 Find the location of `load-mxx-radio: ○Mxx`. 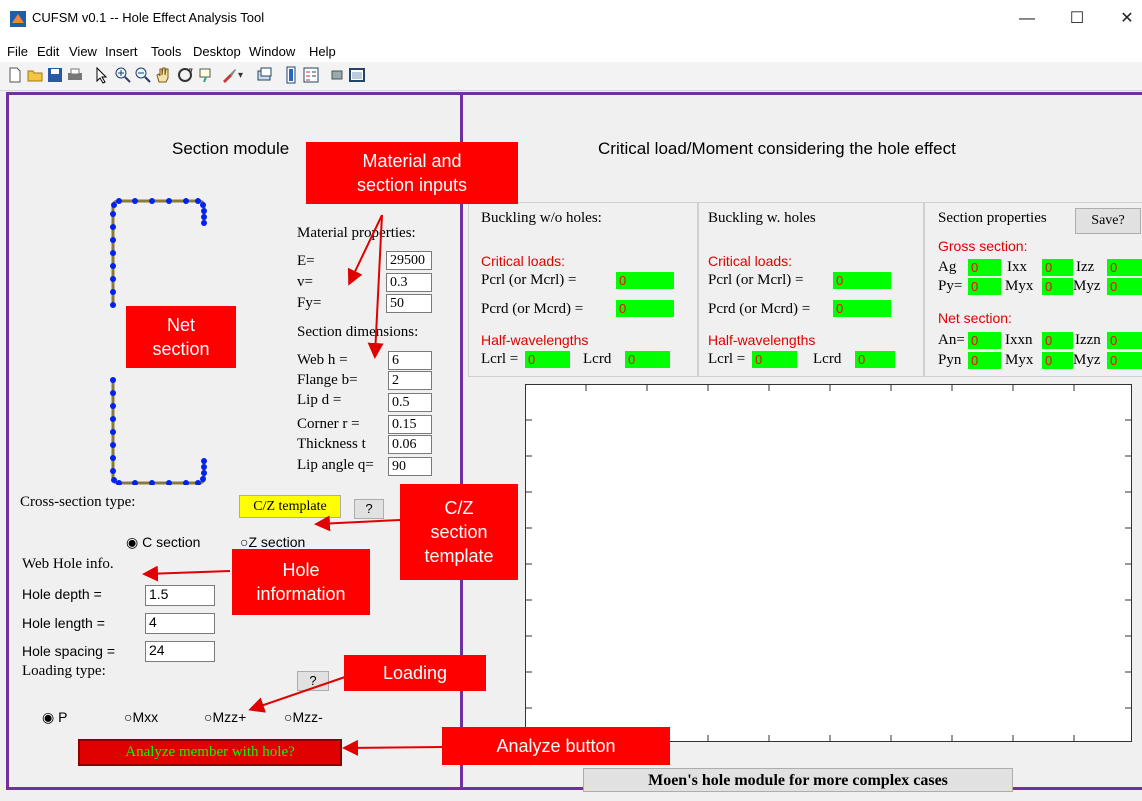

load-mxx-radio: ○Mxx is located at coordinates (141, 717).